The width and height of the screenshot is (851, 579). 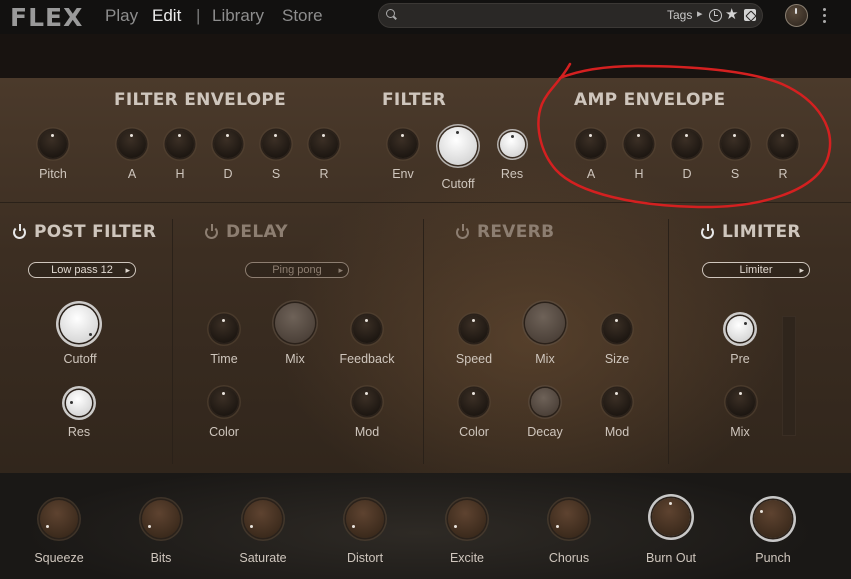 I want to click on search-bar: Tags ▸ ★, so click(x=570, y=15).